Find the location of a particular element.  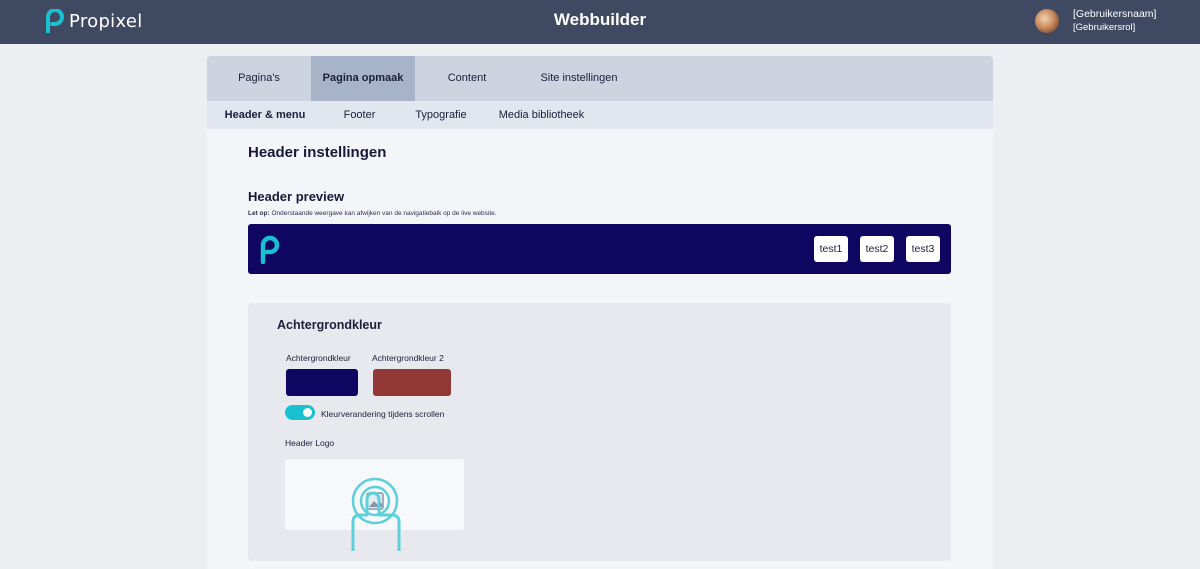

avatar is located at coordinates (1047, 21).